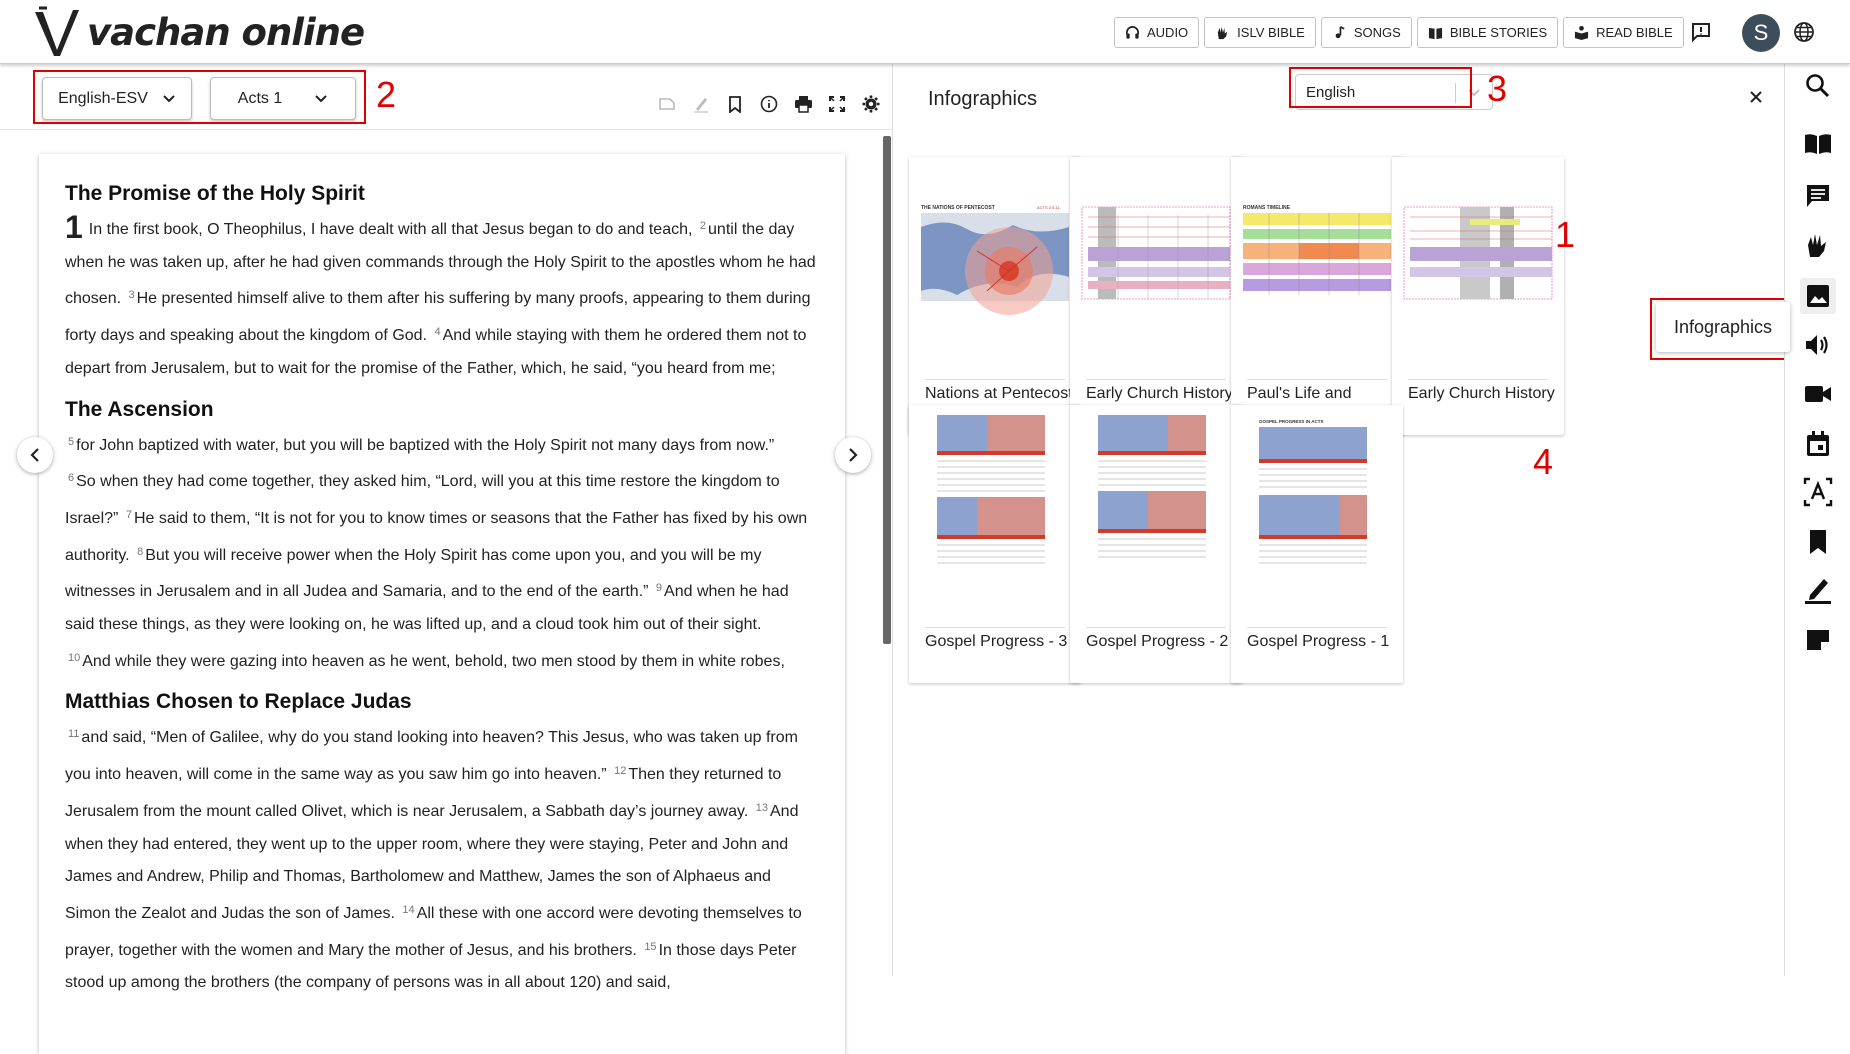 The width and height of the screenshot is (1850, 1054). What do you see at coordinates (128, 514) in the screenshot?
I see `verse-number: 7` at bounding box center [128, 514].